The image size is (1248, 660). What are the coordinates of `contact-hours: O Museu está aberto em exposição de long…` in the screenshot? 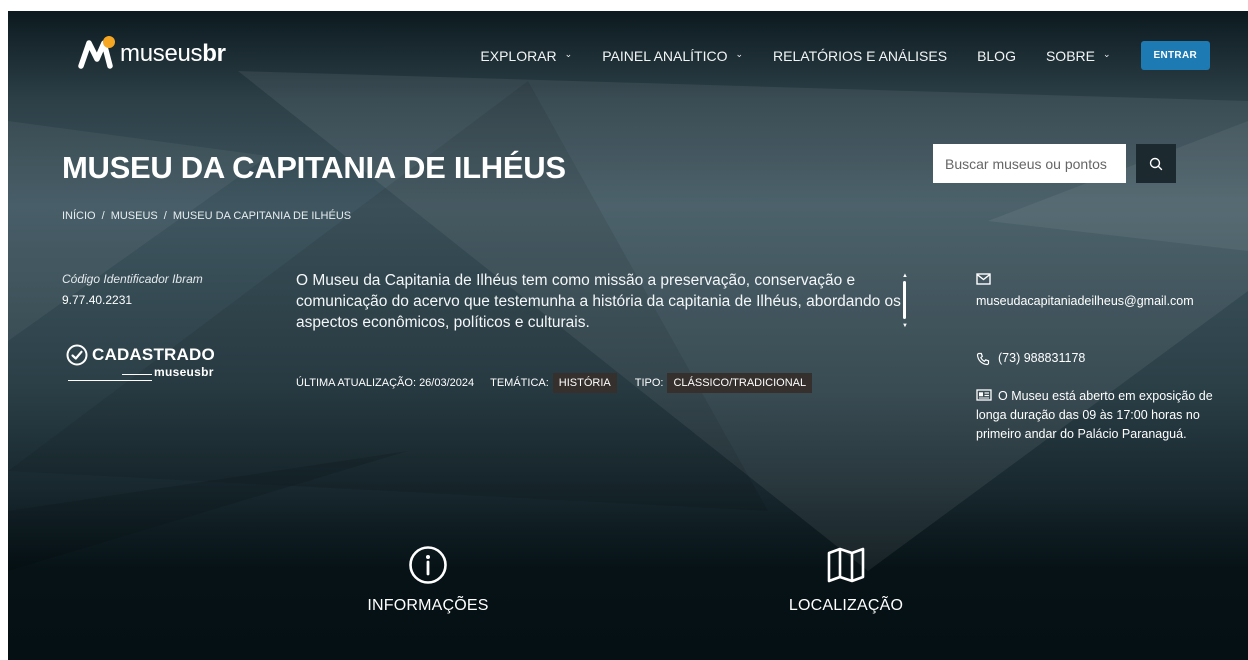 It's located at (1094, 415).